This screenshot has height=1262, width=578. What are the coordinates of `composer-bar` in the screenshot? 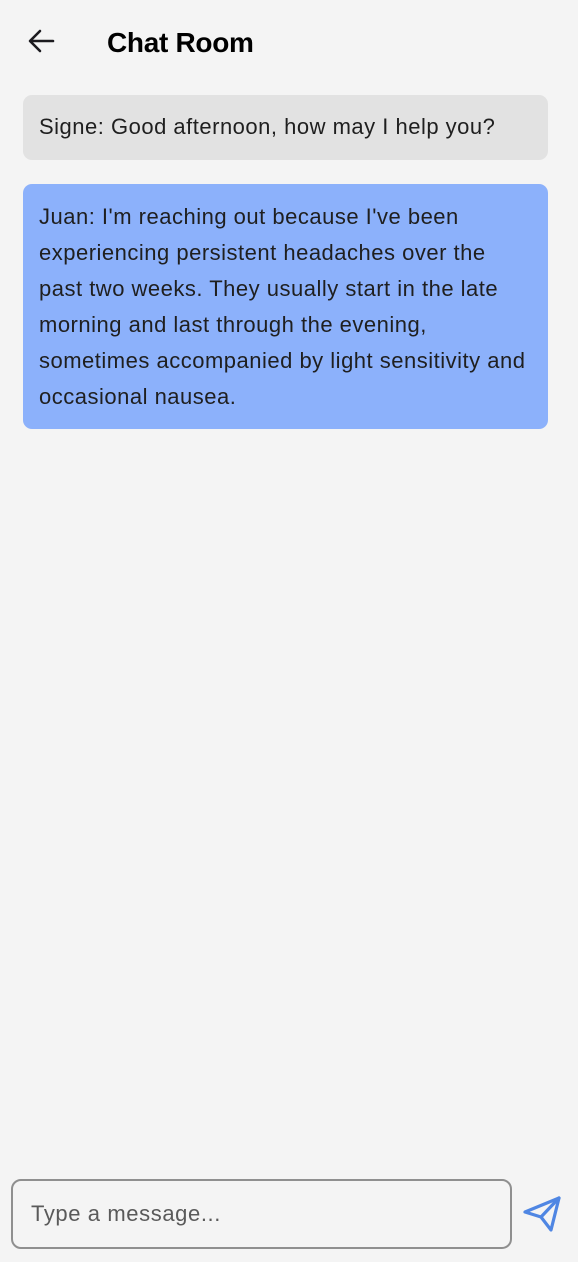 It's located at (289, 1216).